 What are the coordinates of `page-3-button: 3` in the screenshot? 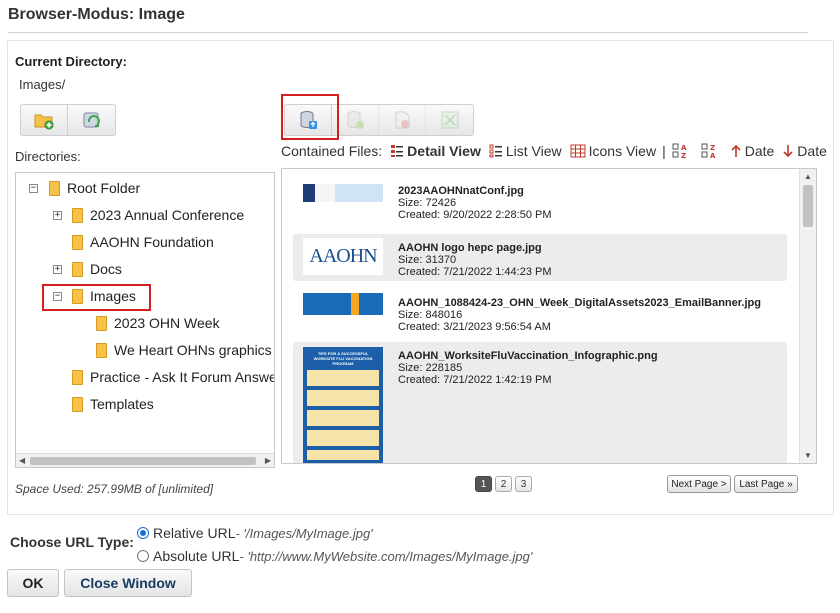 It's located at (523, 484).